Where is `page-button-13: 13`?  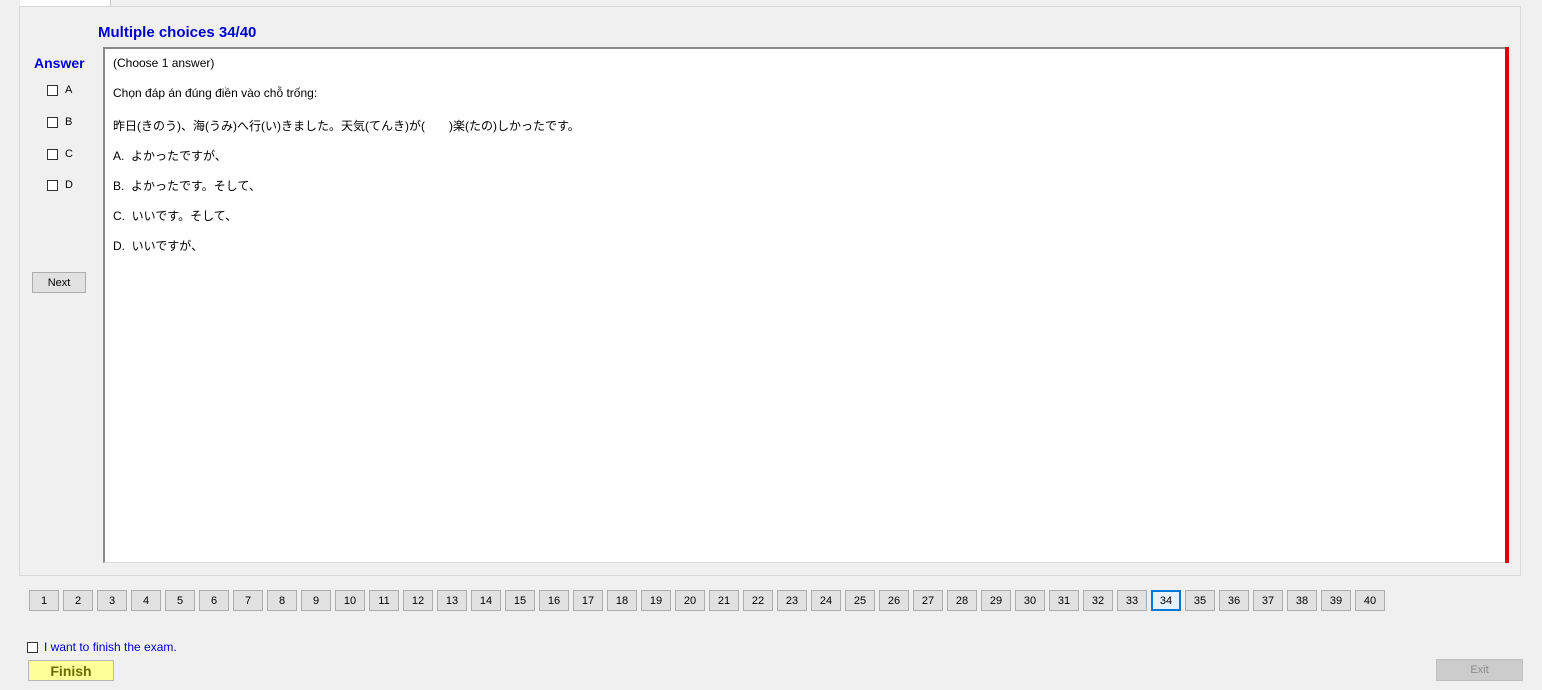 page-button-13: 13 is located at coordinates (452, 600).